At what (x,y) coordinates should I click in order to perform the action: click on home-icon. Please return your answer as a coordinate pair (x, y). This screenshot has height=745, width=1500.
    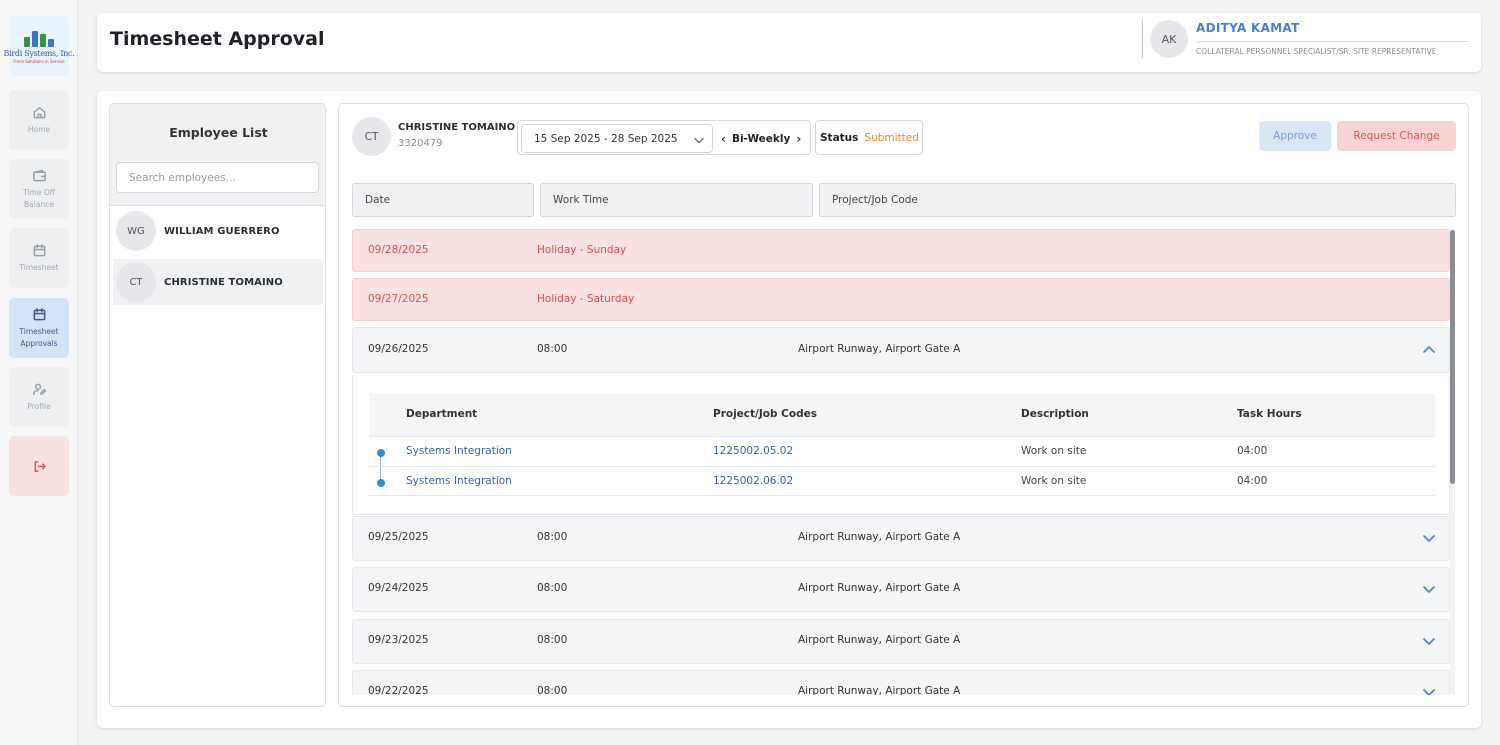
    Looking at the image, I should click on (39, 112).